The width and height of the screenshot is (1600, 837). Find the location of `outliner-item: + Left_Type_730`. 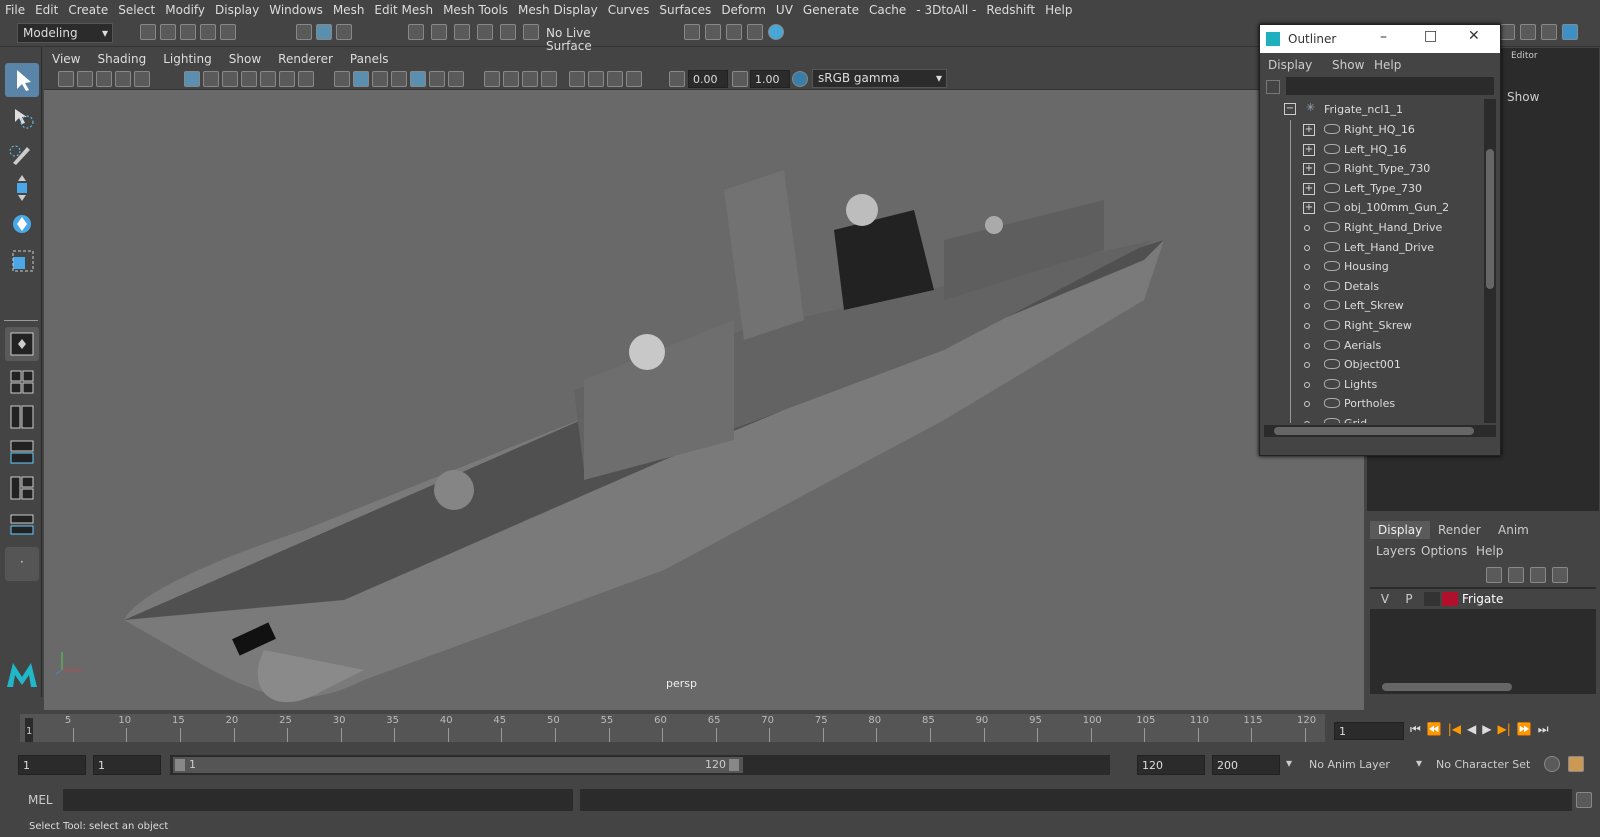

outliner-item: + Left_Type_730 is located at coordinates (1374, 188).